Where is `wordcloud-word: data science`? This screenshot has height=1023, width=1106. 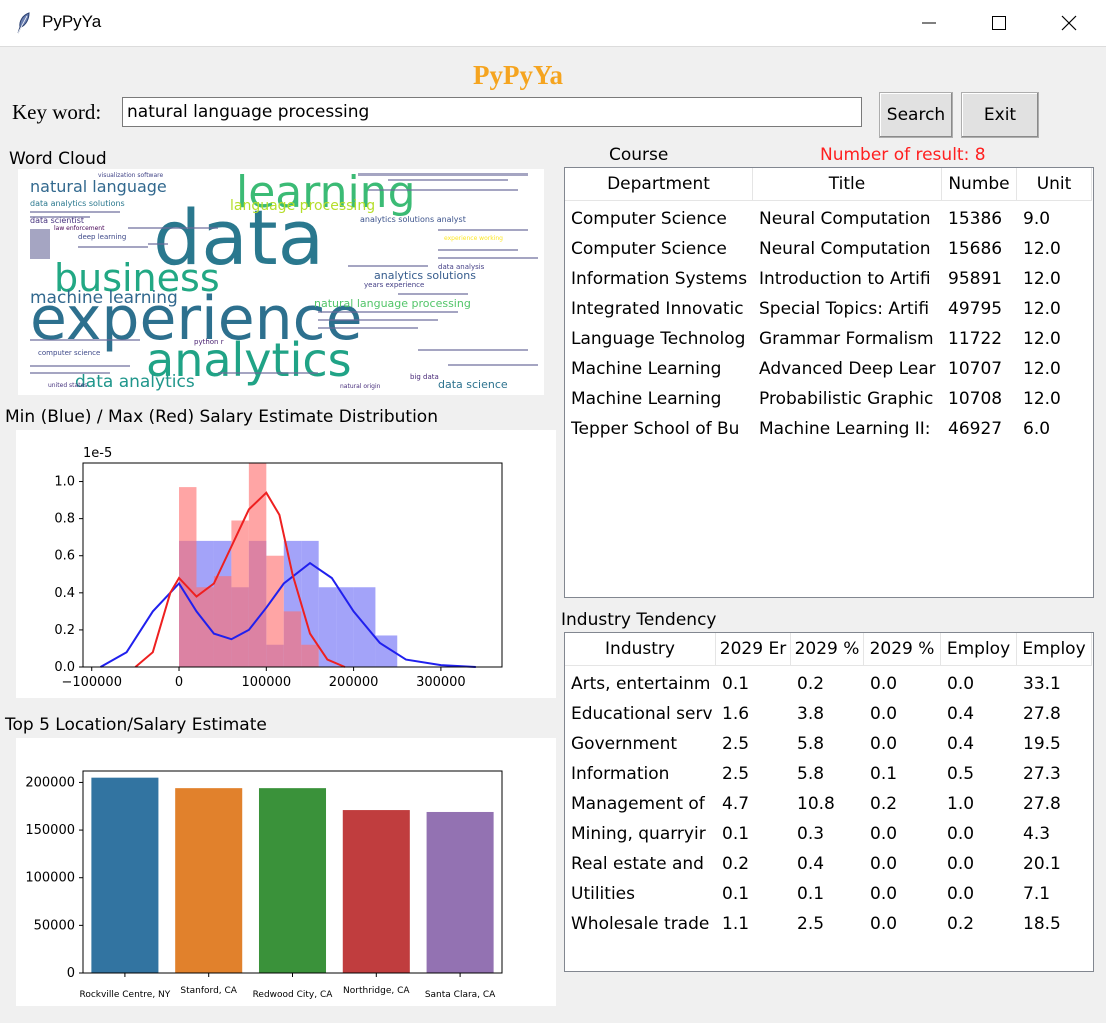
wordcloud-word: data science is located at coordinates (473, 384).